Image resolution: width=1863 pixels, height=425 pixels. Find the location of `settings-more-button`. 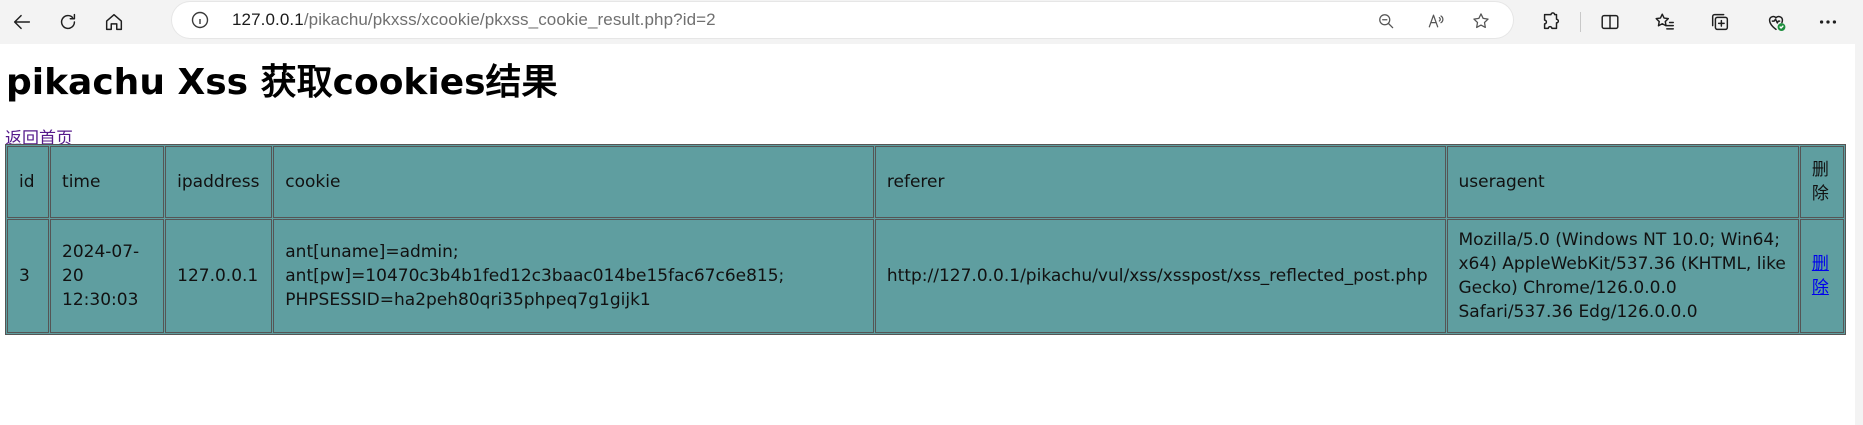

settings-more-button is located at coordinates (1828, 22).